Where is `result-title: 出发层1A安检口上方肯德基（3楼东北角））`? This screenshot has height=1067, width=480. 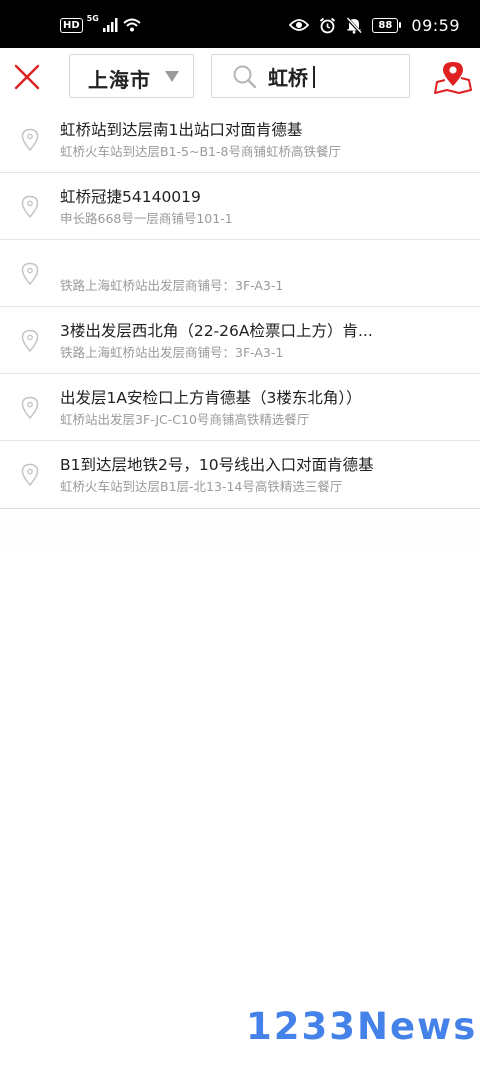 result-title: 出发层1A安检口上方肯德基（3楼东北角）） is located at coordinates (211, 398).